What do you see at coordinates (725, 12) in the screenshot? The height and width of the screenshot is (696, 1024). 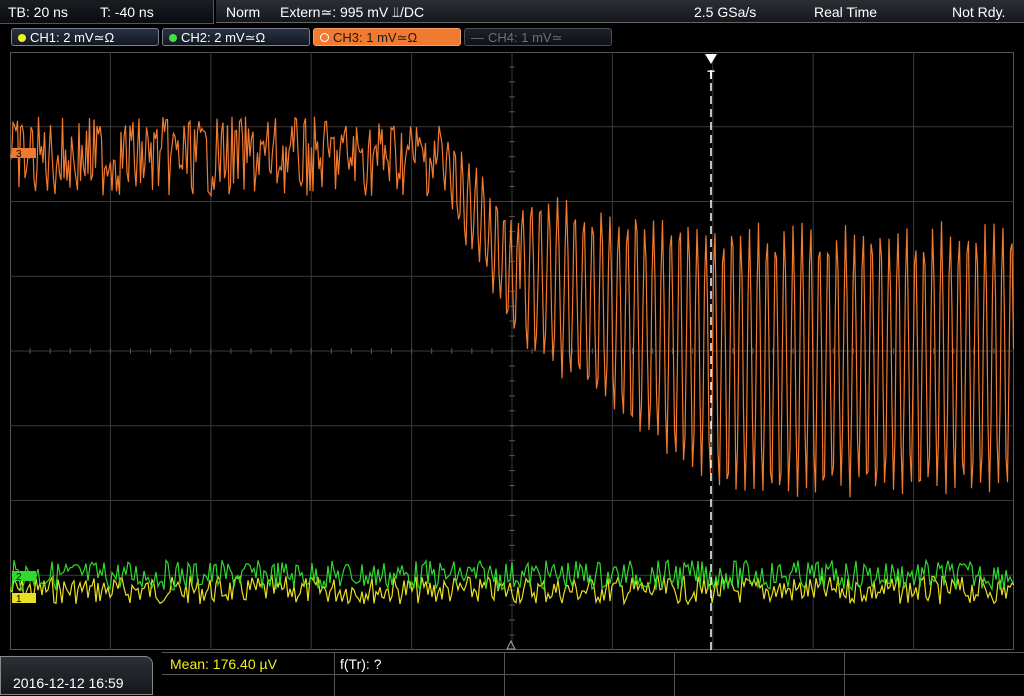 I see `sample-rate: 2.5 GSa/s` at bounding box center [725, 12].